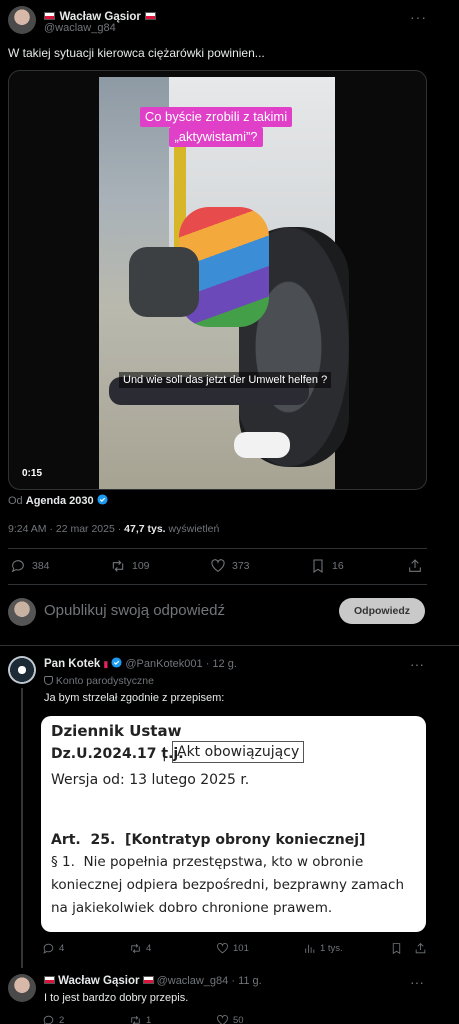 Image resolution: width=459 pixels, height=1024 pixels. I want to click on parody-icon, so click(48, 680).